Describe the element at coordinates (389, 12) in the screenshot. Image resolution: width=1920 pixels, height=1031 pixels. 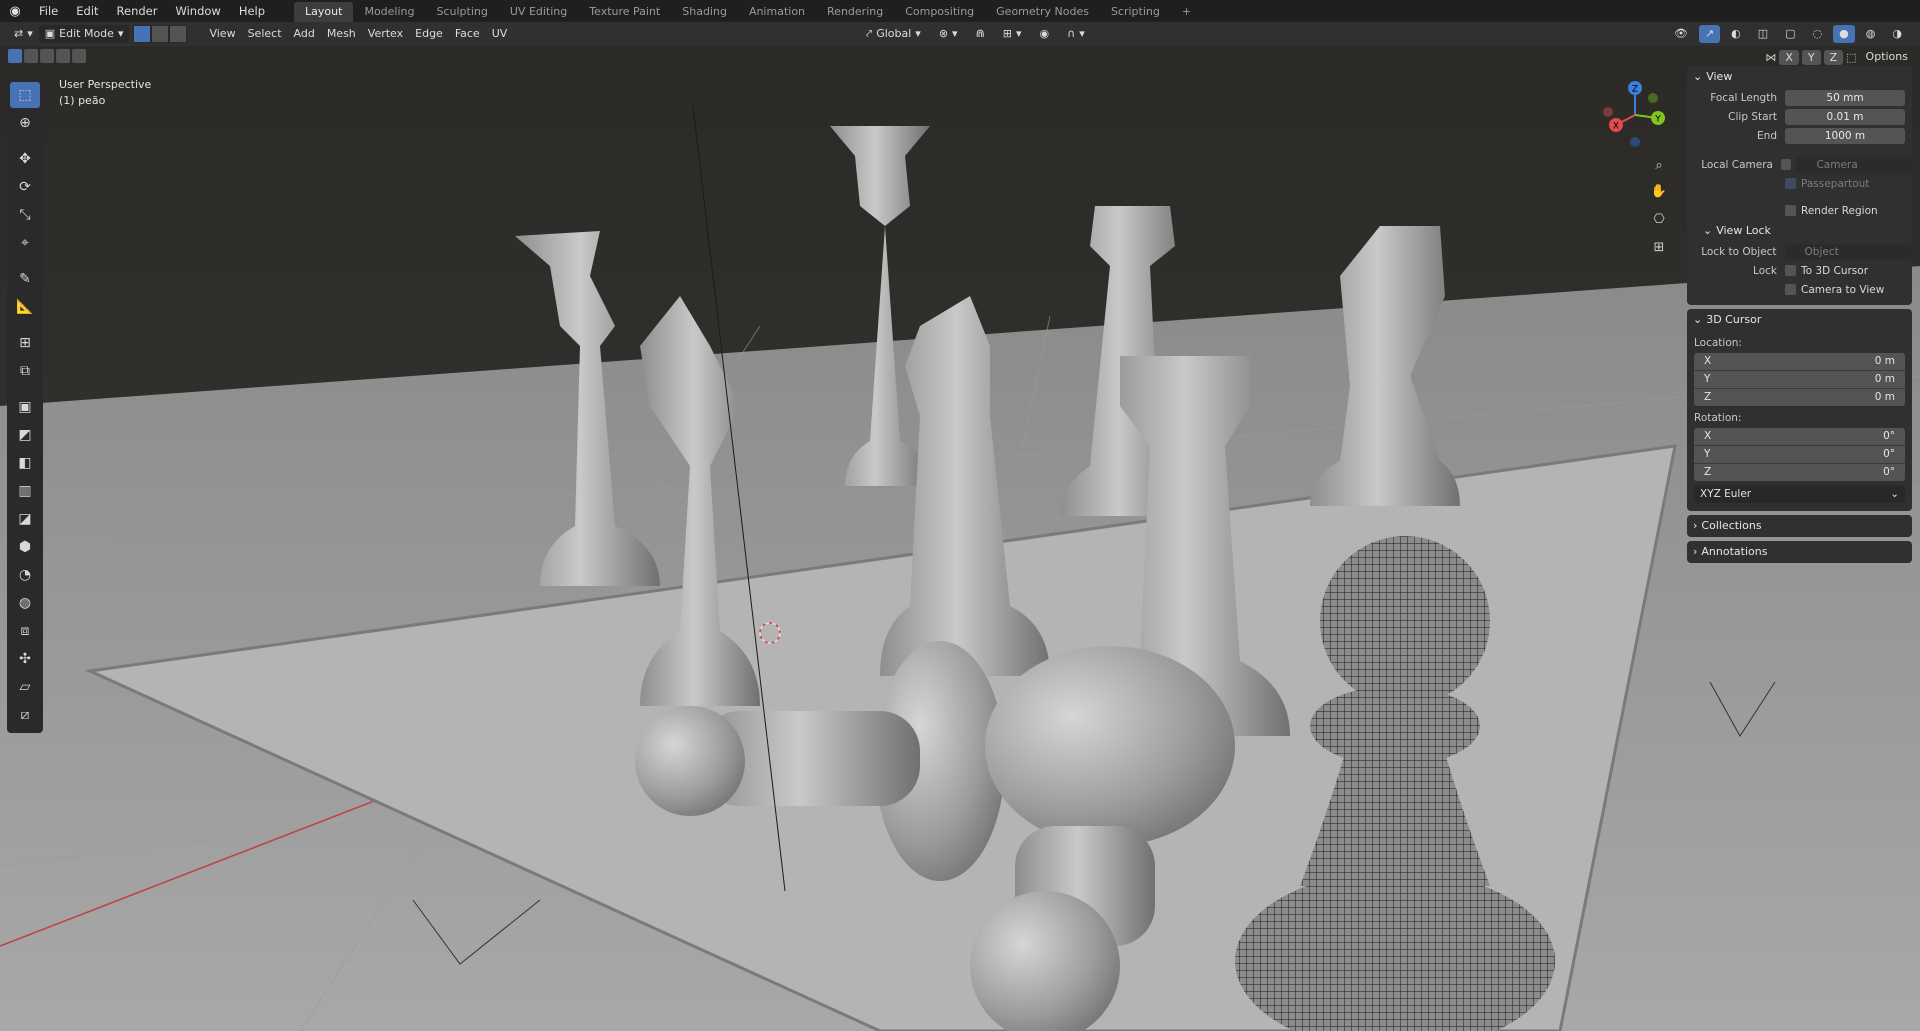
I see `tab-modeling: Modeling` at that location.